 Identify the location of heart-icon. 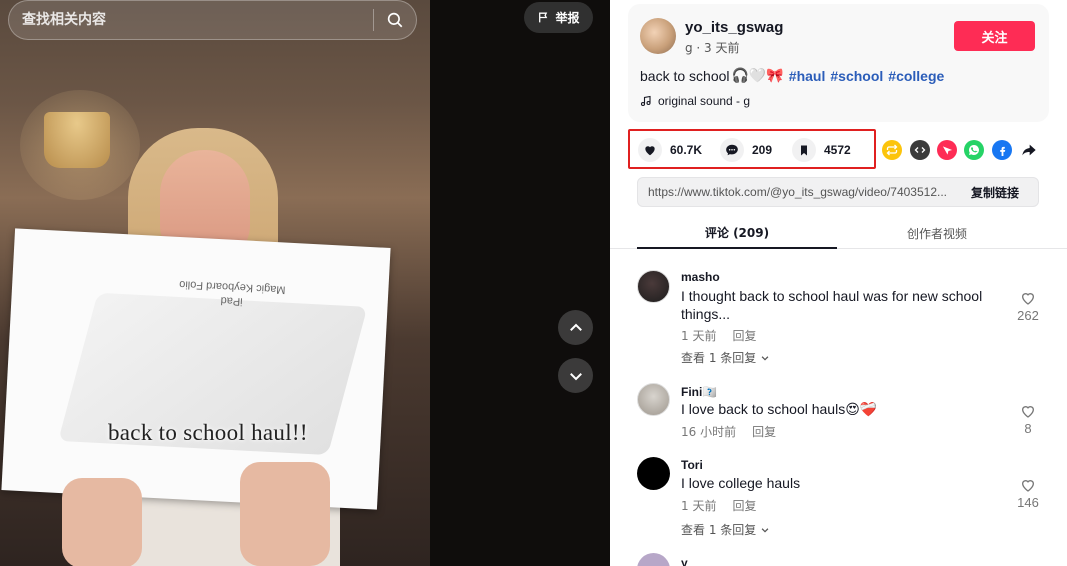
(650, 150).